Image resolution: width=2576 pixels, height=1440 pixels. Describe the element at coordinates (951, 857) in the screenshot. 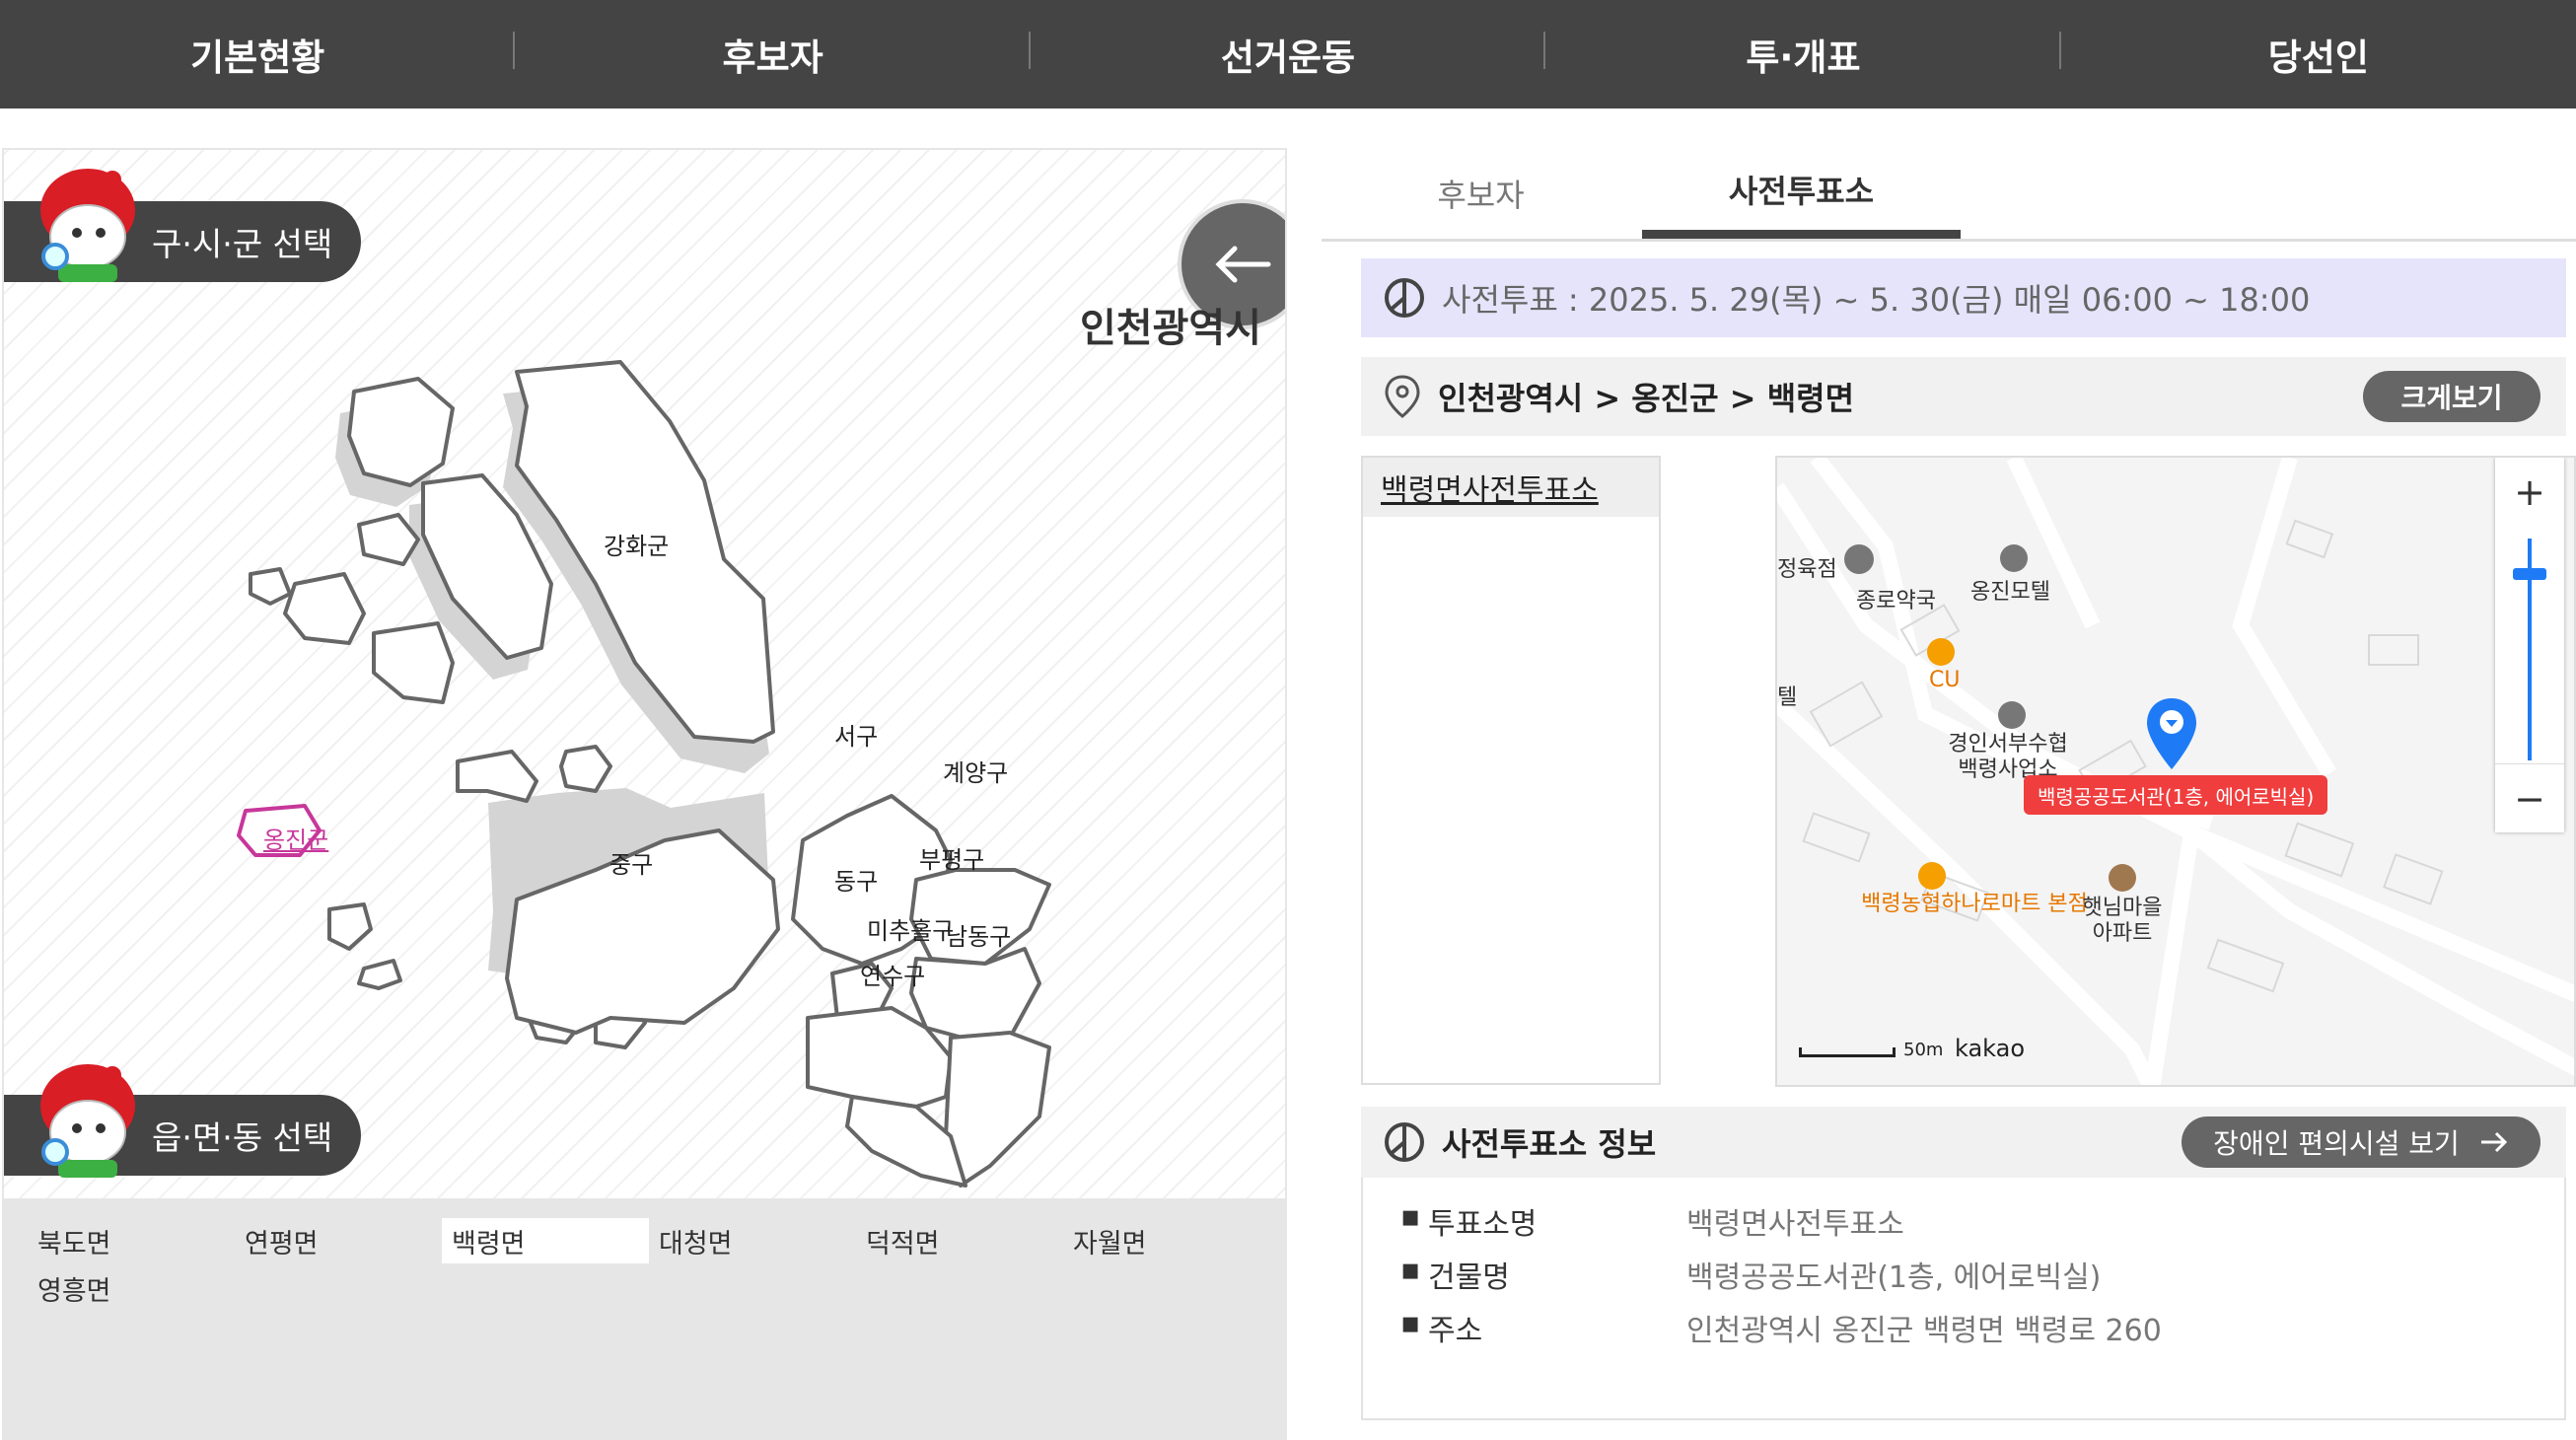

I see `district-label-bupyeong: 부평구` at that location.